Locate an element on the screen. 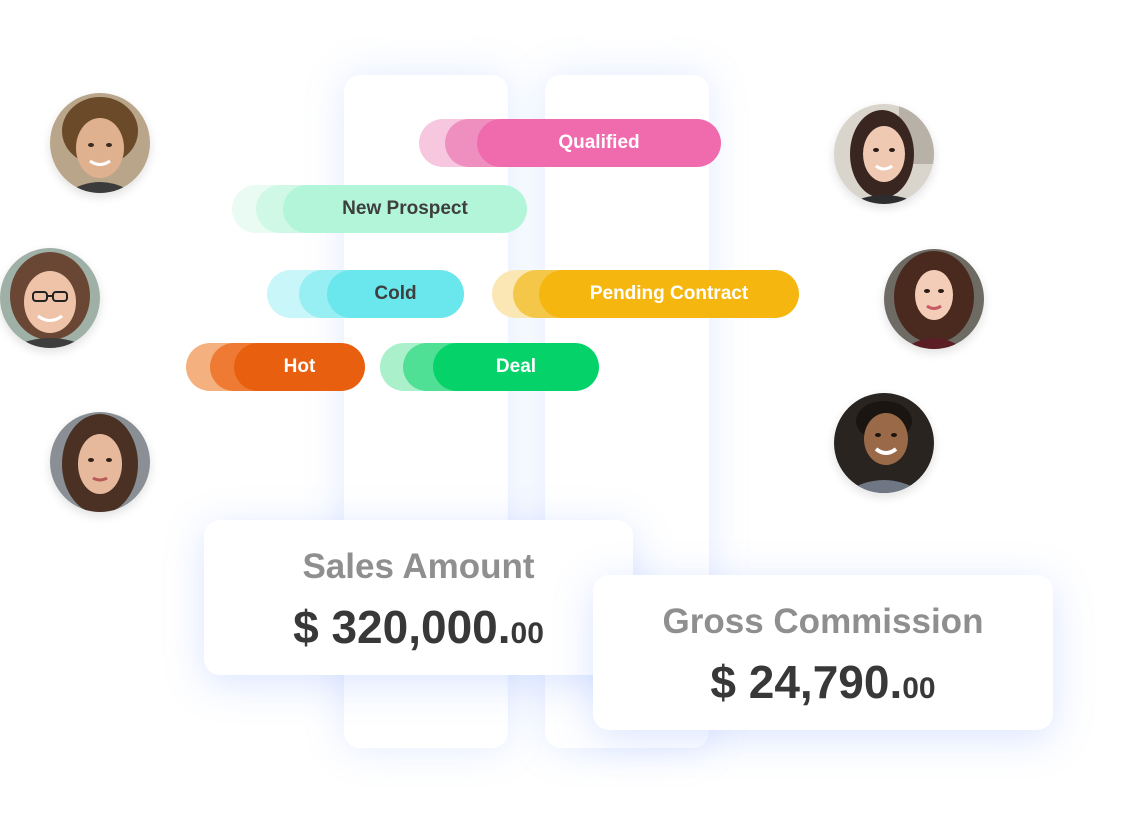  gross-commission-cents: 00 is located at coordinates (919, 688).